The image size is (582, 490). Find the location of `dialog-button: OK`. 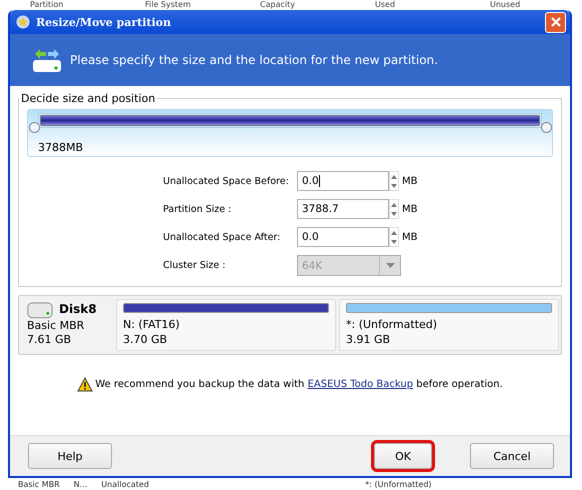

dialog-button: OK is located at coordinates (403, 456).